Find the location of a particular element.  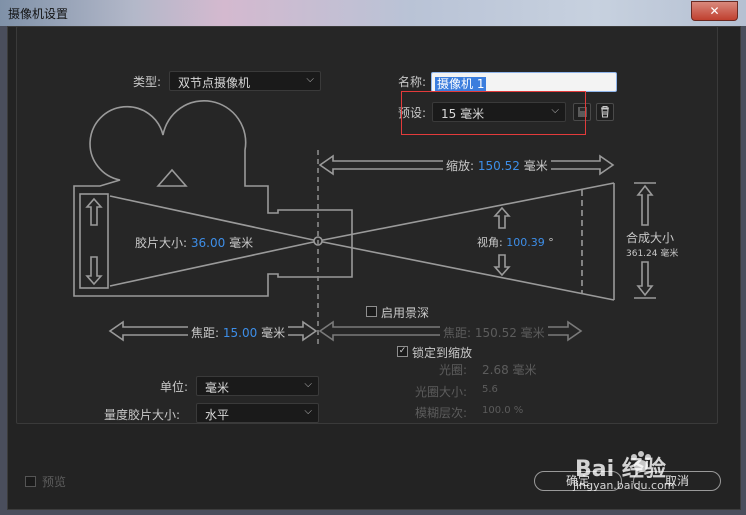

name-value: 摄像机 1 is located at coordinates (461, 84).